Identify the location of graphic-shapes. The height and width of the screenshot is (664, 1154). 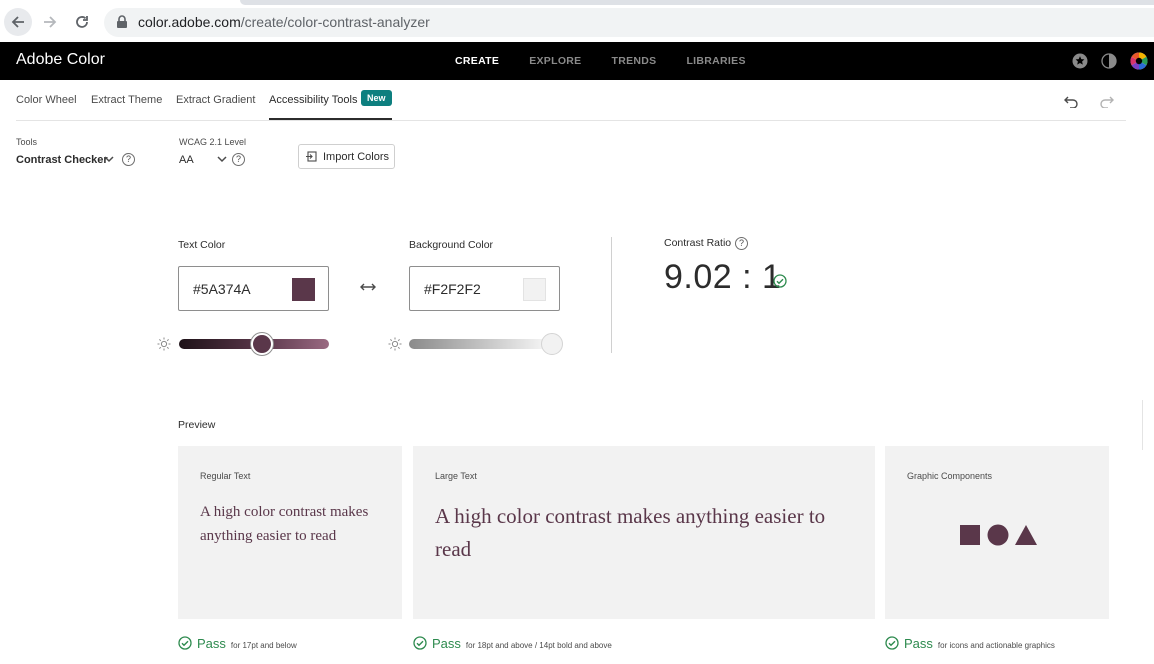
(998, 535).